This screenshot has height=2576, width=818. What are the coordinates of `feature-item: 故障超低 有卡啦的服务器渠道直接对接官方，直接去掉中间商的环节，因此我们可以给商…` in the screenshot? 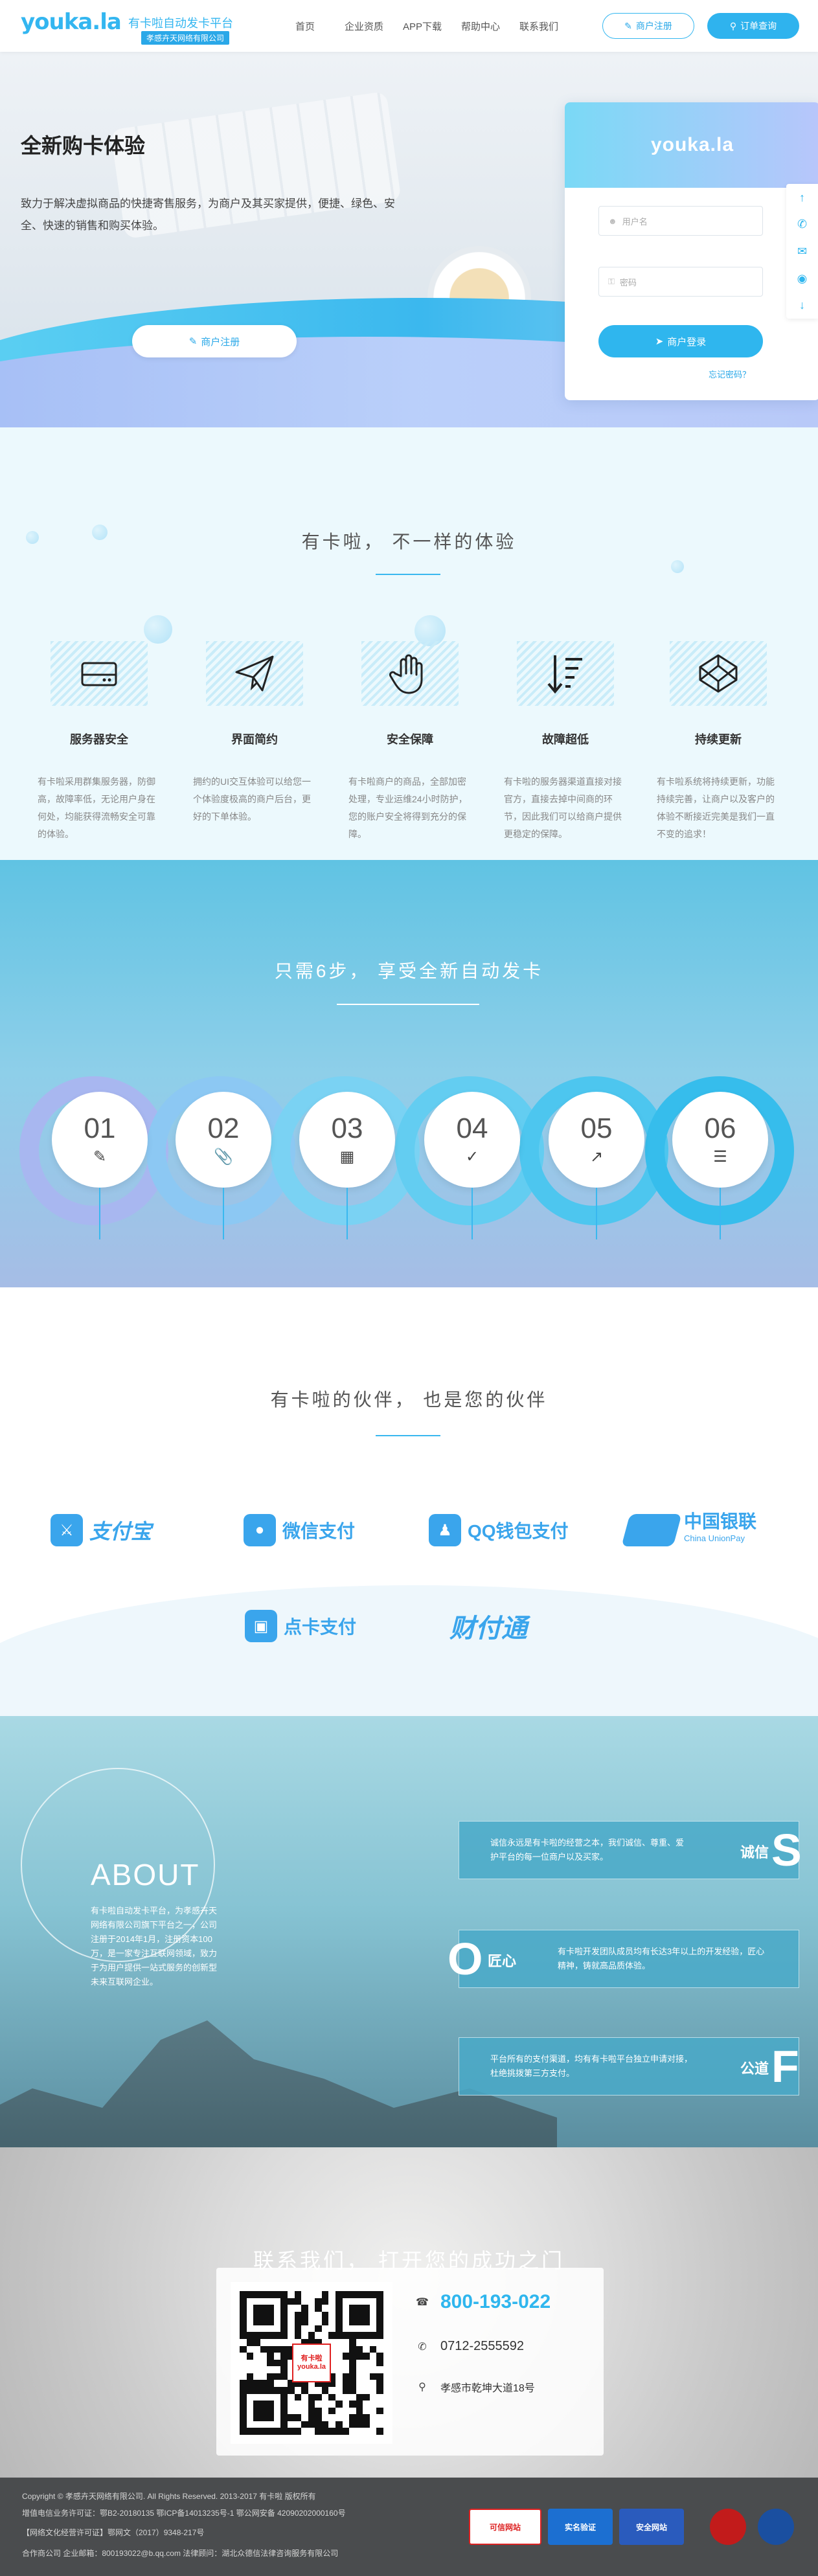 It's located at (565, 742).